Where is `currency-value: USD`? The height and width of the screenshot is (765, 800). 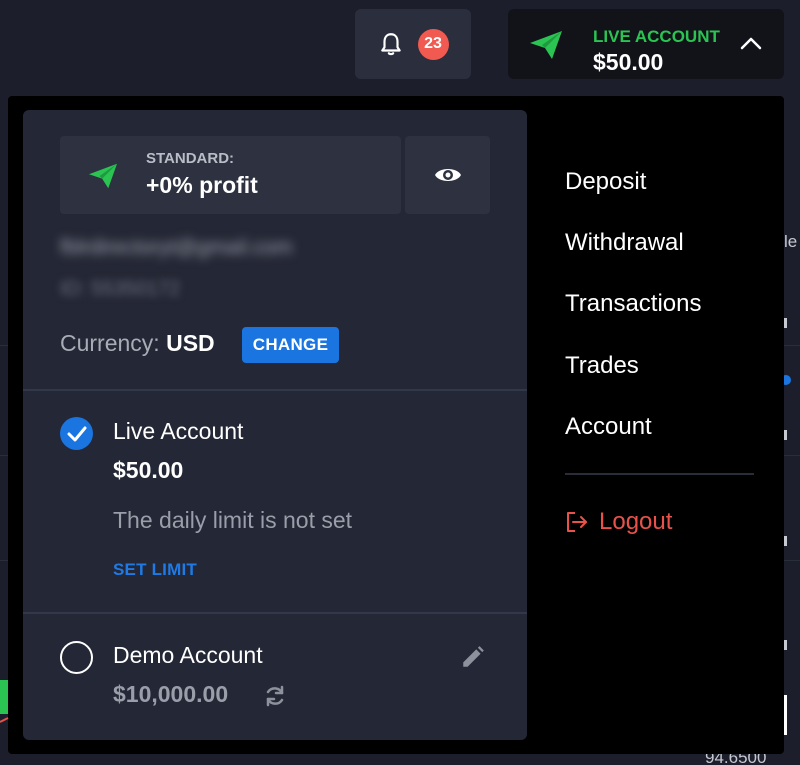 currency-value: USD is located at coordinates (190, 343).